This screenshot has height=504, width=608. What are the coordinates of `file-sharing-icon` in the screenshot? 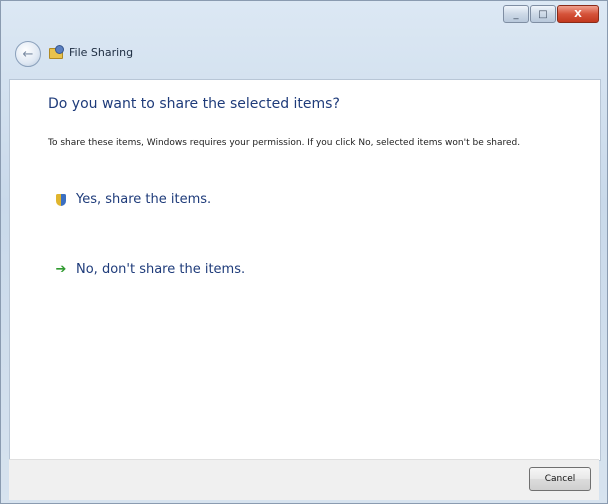 It's located at (56, 52).